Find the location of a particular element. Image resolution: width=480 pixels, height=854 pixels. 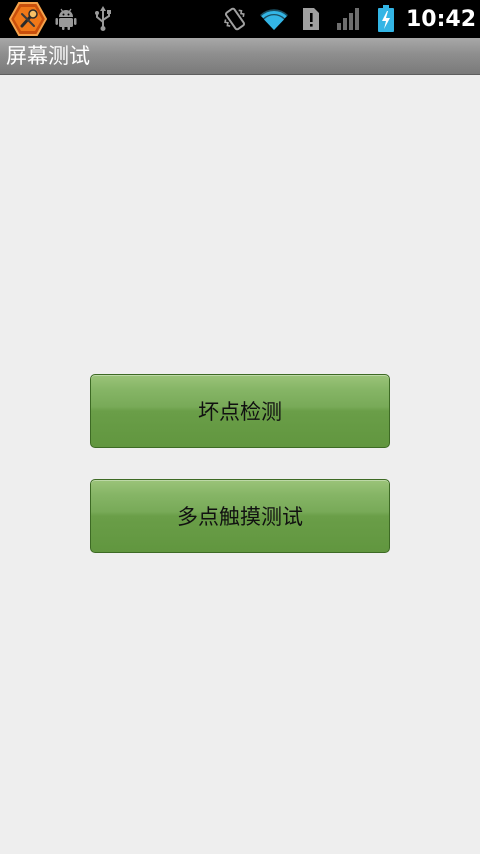

page-title: 屏幕测试 is located at coordinates (48, 56).